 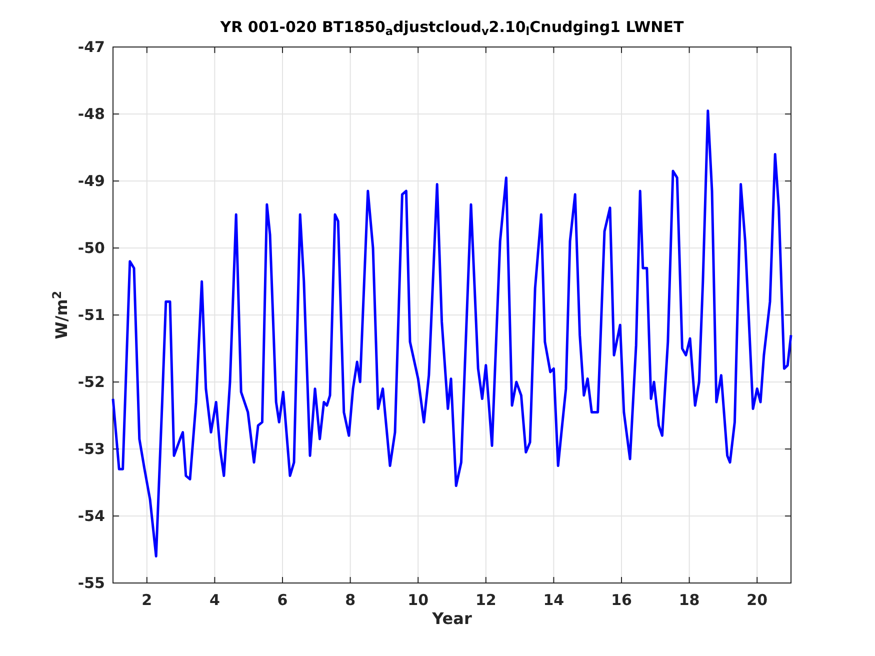 What do you see at coordinates (689, 600) in the screenshot?
I see `tick-label: 18` at bounding box center [689, 600].